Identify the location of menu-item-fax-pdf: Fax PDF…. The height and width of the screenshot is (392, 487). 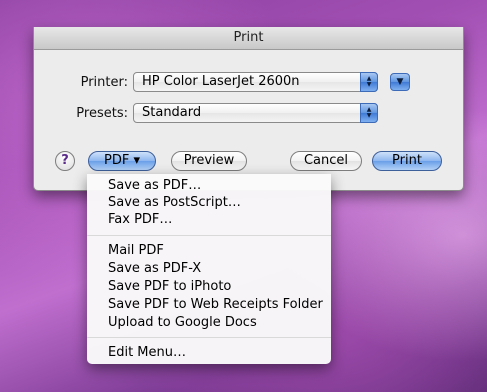
(140, 219).